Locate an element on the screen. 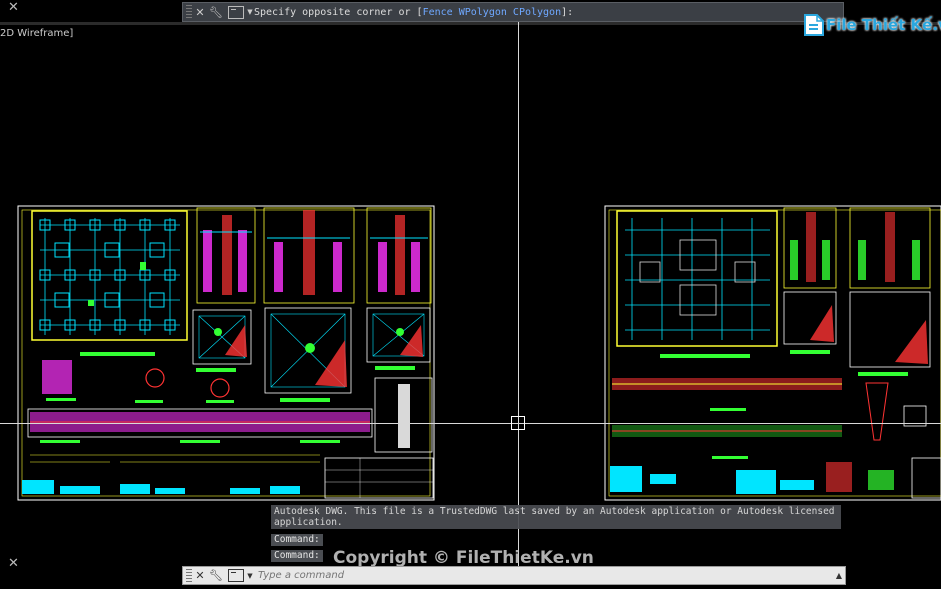 The height and width of the screenshot is (589, 941). close-icon: ✕ is located at coordinates (200, 575).